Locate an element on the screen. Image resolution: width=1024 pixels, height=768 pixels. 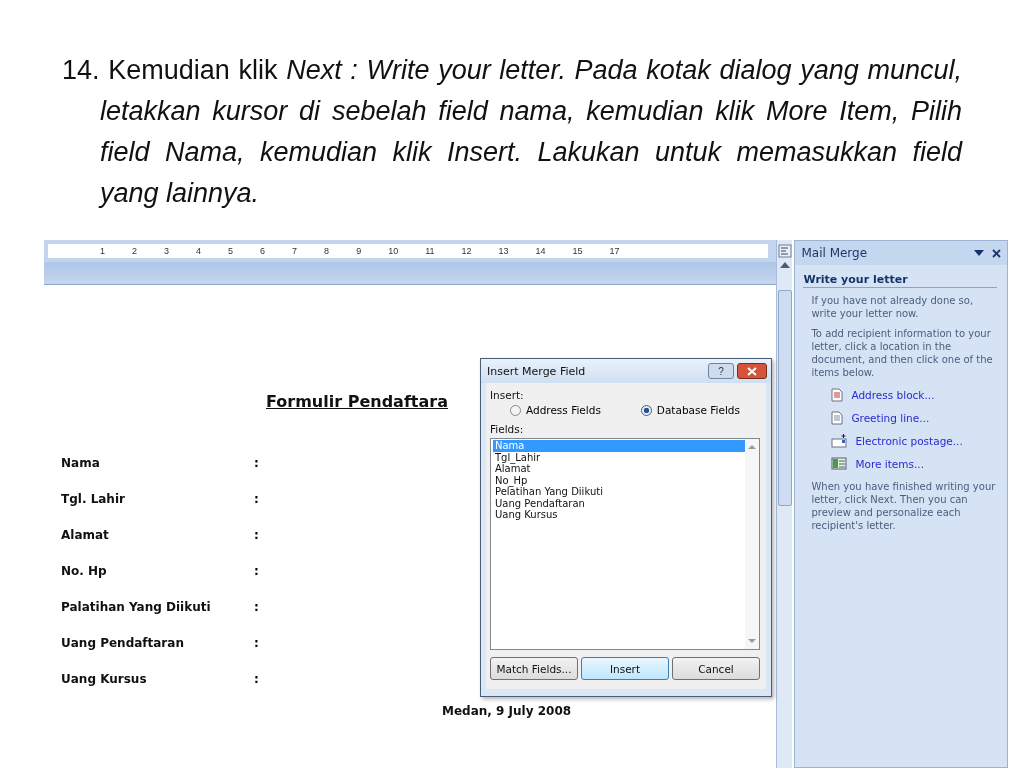
close-icon is located at coordinates (996, 253).